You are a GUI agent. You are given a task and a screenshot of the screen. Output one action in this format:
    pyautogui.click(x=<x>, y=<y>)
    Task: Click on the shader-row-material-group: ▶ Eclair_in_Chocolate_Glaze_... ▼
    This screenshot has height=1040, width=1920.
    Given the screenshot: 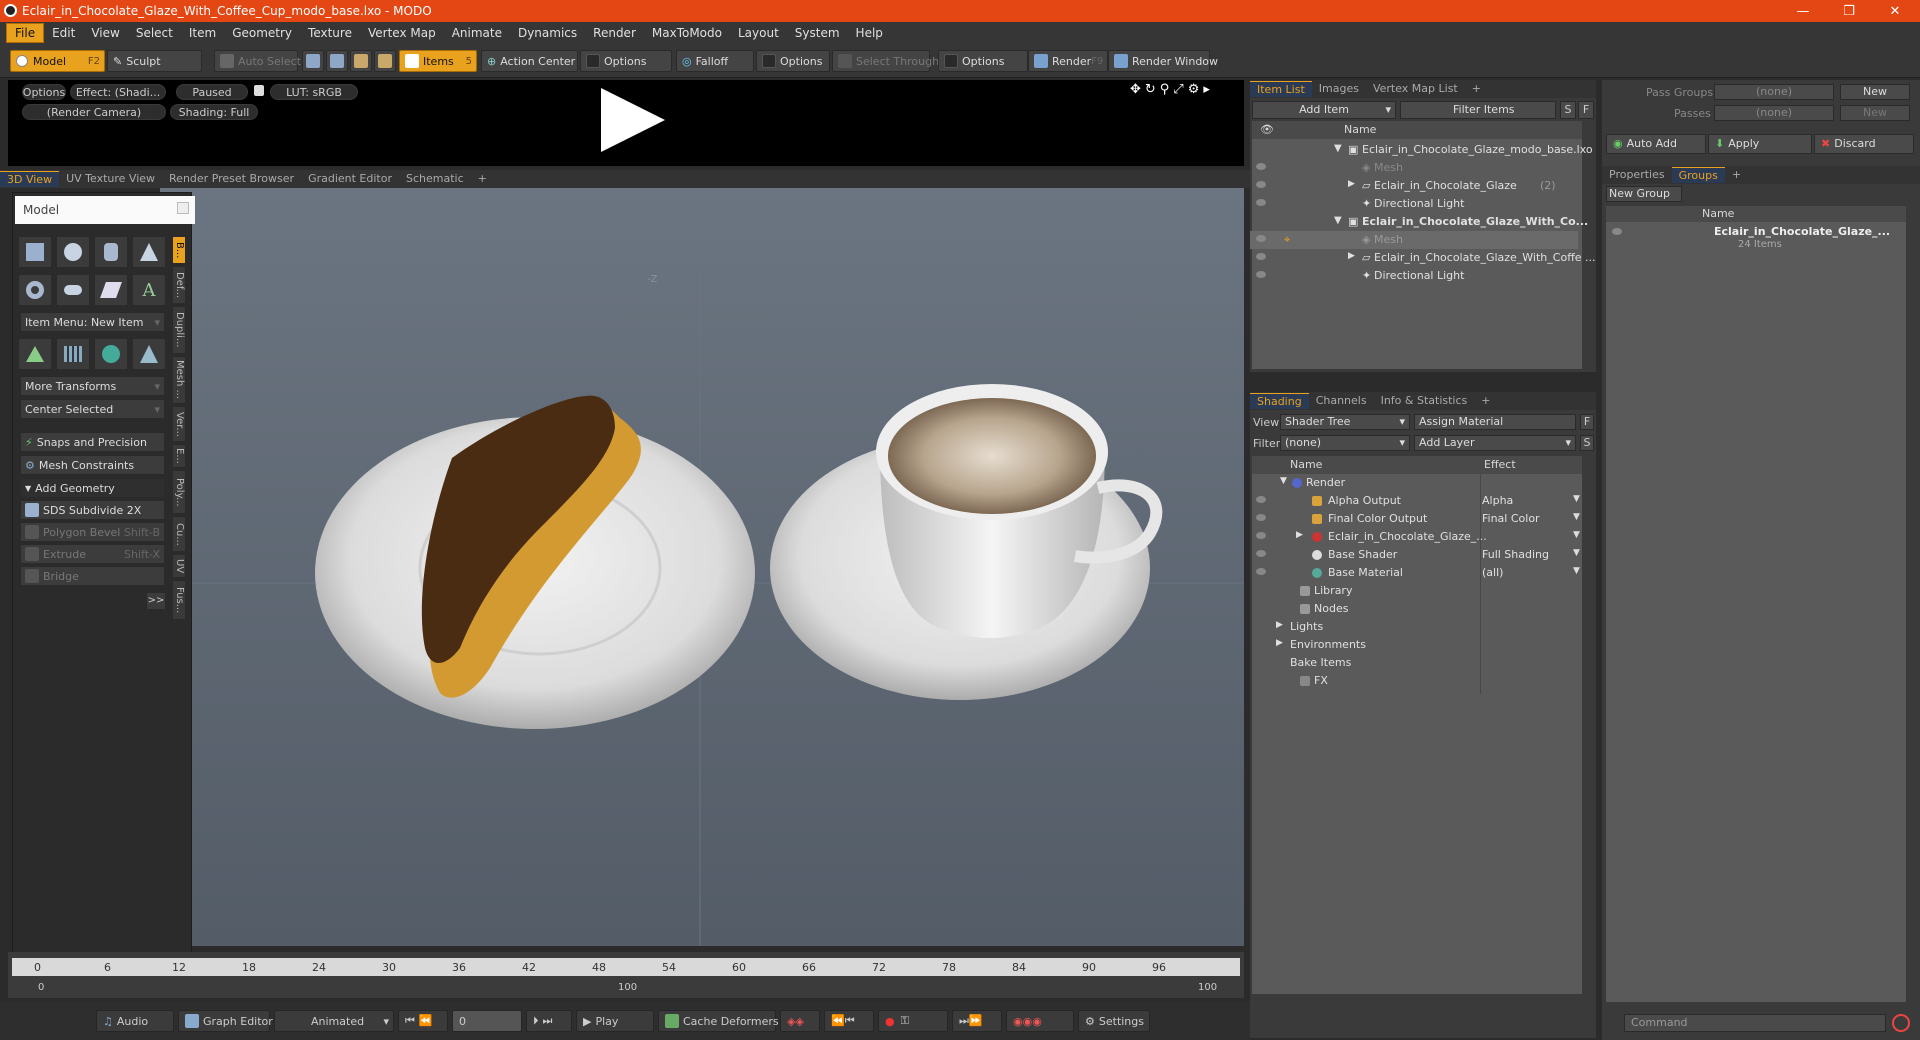 What is the action you would take?
    pyautogui.click(x=1415, y=537)
    